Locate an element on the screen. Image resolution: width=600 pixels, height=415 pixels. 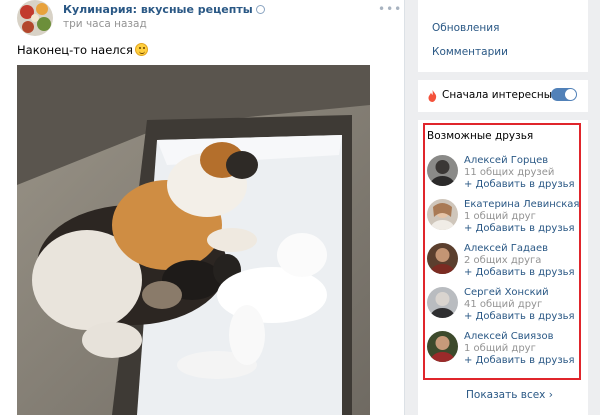
smile-emoji-icon is located at coordinates (141, 49).